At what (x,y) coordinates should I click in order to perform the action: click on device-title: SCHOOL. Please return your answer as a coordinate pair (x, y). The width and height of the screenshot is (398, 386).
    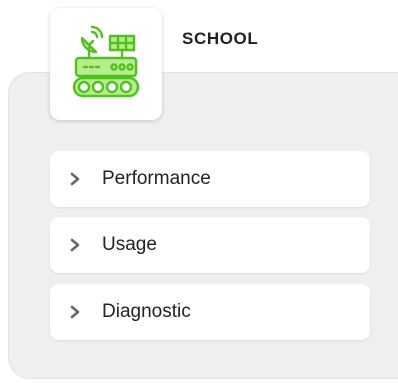
    Looking at the image, I should click on (220, 38).